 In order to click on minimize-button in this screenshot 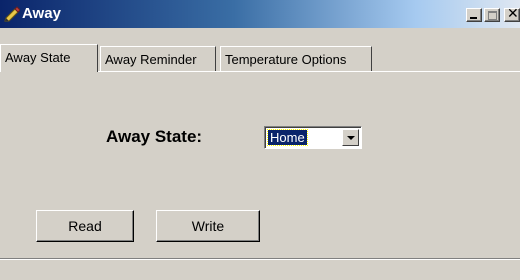, I will do `click(474, 15)`.